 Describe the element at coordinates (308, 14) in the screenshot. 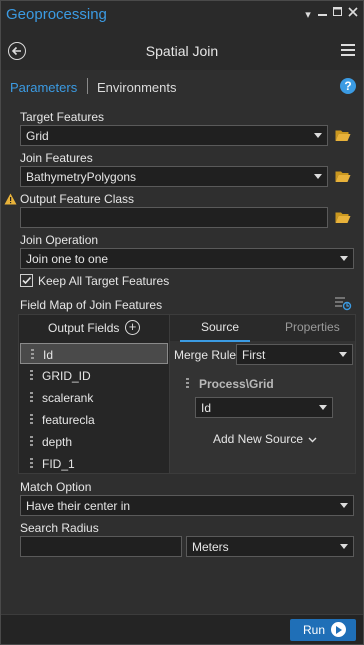

I see `dropdown-icon: ▾` at that location.